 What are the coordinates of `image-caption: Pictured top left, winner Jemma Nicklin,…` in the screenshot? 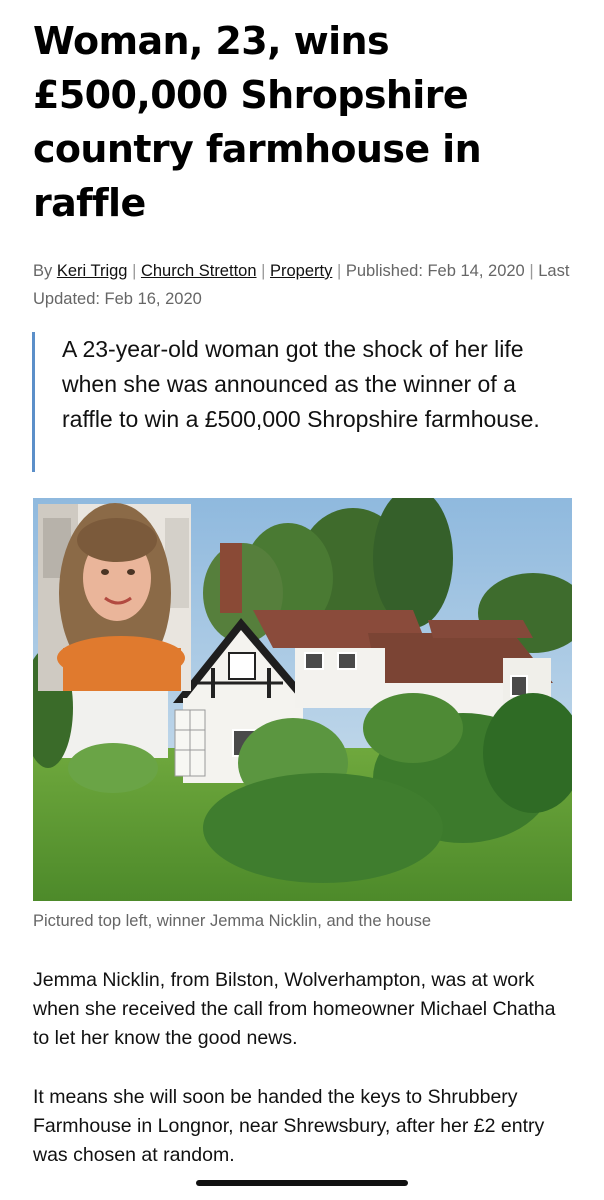 It's located at (232, 921).